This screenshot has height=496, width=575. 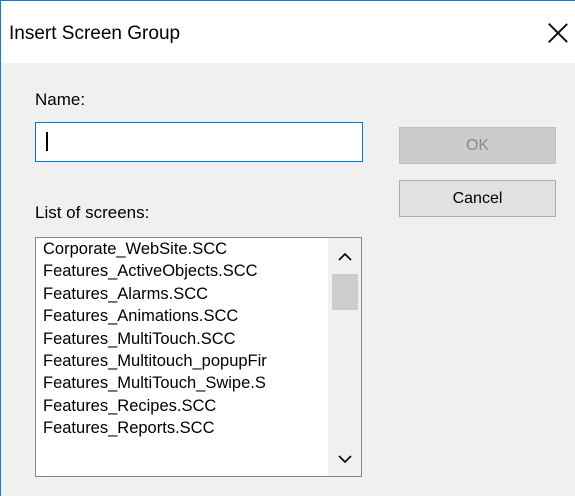 What do you see at coordinates (182, 428) in the screenshot?
I see `list-item: Features_Reports.SCC` at bounding box center [182, 428].